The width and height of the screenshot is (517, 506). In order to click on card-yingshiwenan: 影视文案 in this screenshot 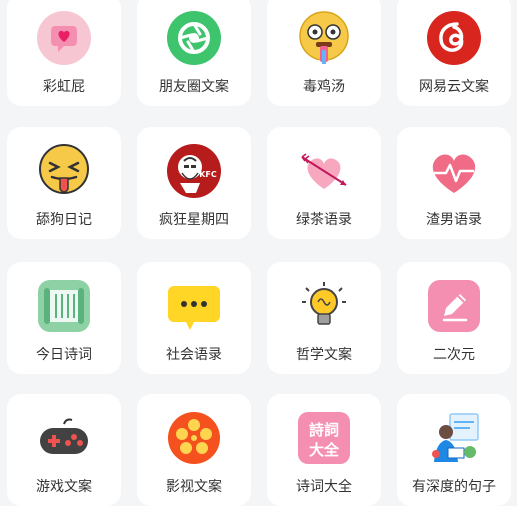, I will do `click(194, 450)`.